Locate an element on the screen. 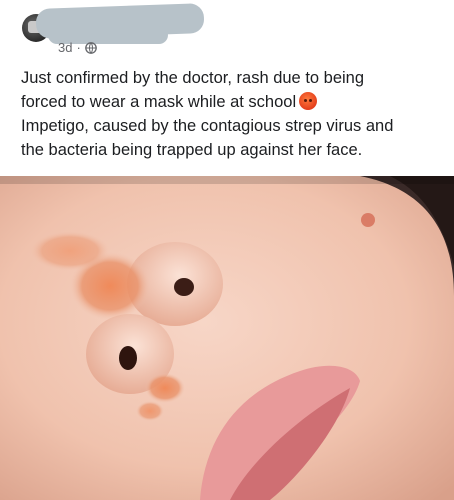 The image size is (454, 500). globe-icon is located at coordinates (90, 47).